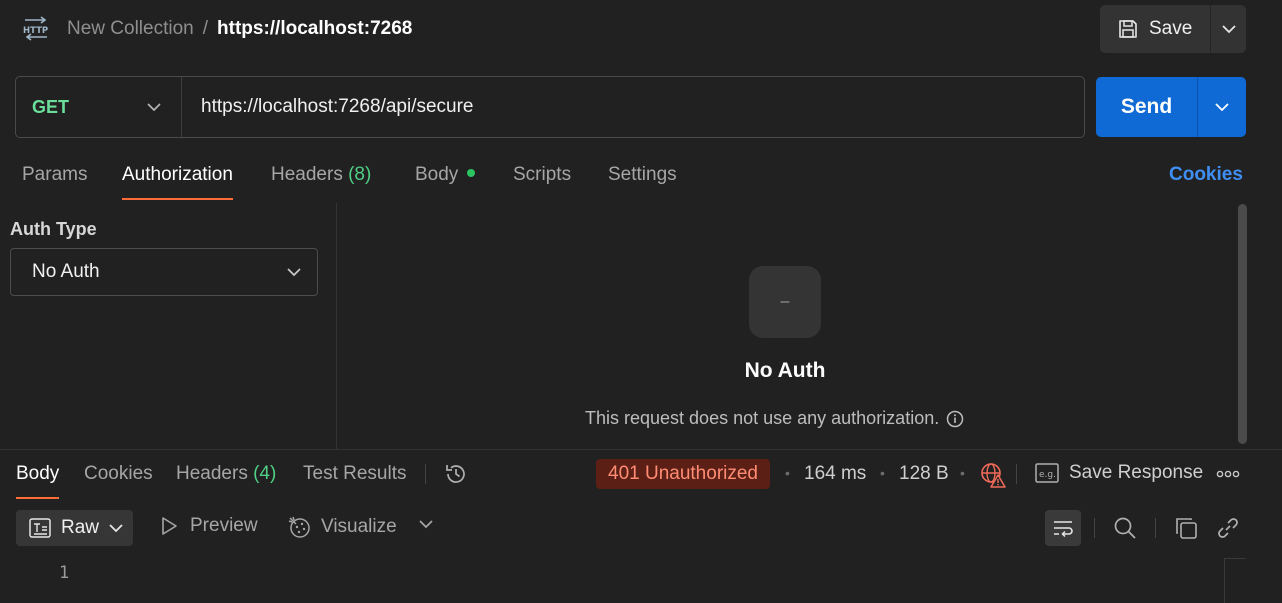 The image size is (1282, 603). I want to click on save-button: Save, so click(1155, 29).